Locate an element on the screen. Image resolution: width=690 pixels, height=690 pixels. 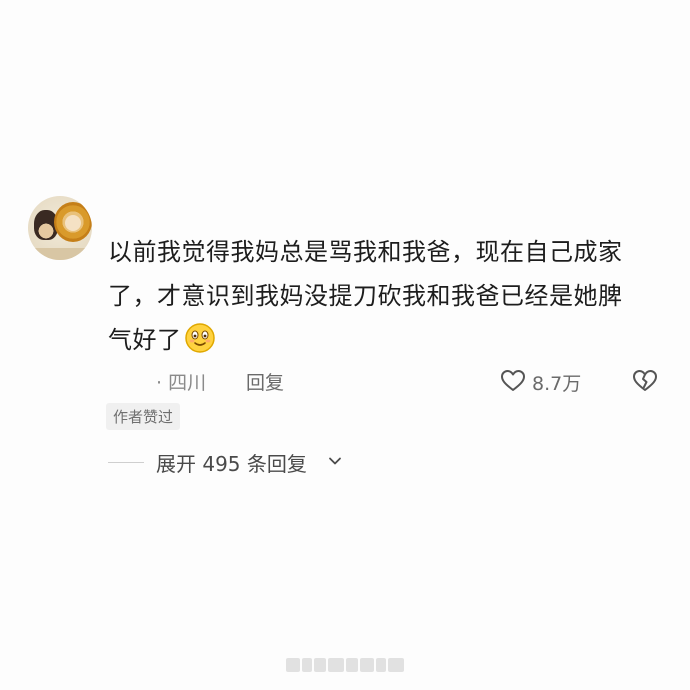
divider is located at coordinates (126, 462).